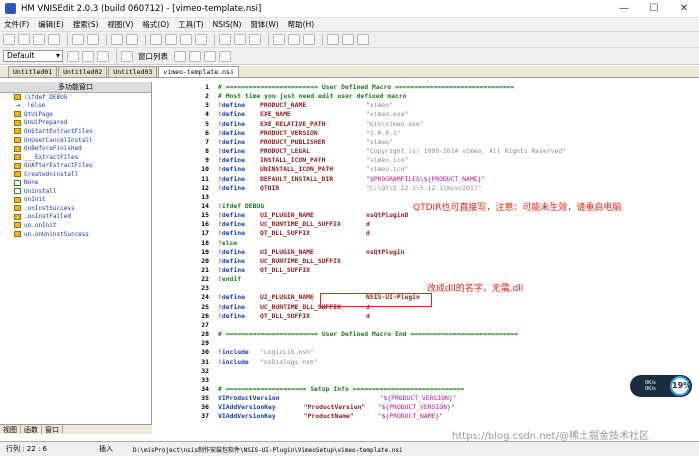  What do you see at coordinates (33, 56) in the screenshot?
I see `style-combo: Default` at bounding box center [33, 56].